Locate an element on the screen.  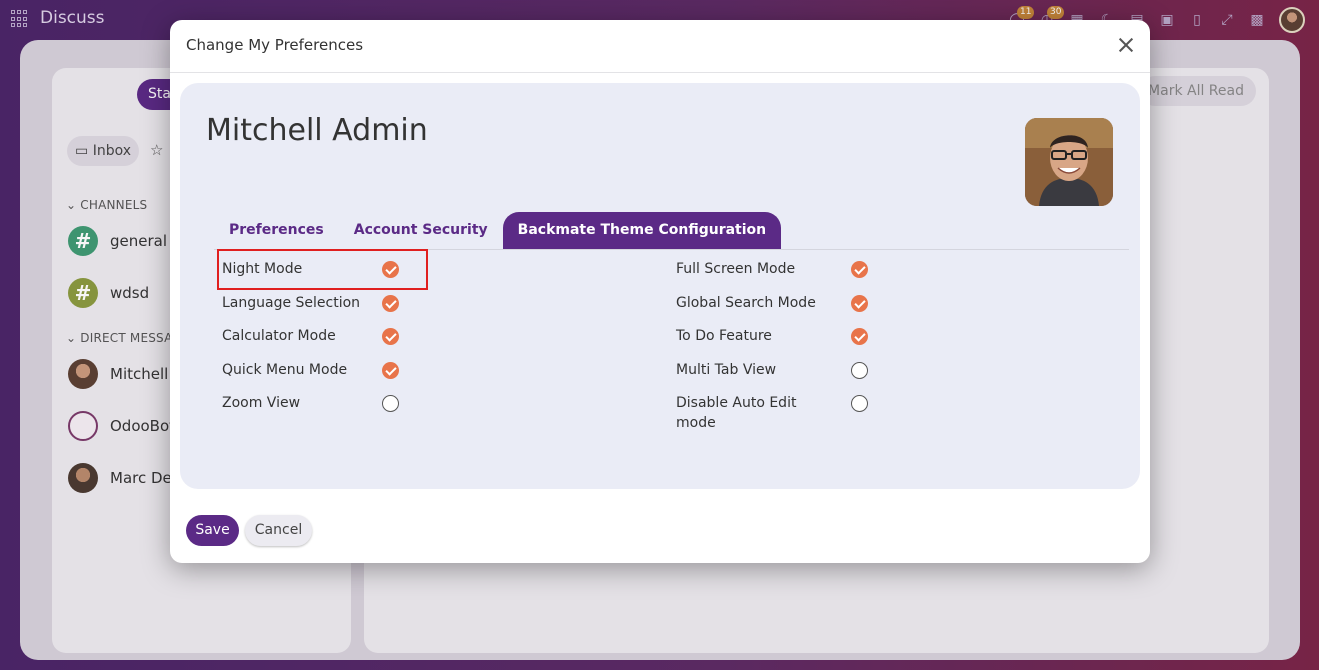
option-label: Disable Auto Edit is located at coordinates (736, 403).